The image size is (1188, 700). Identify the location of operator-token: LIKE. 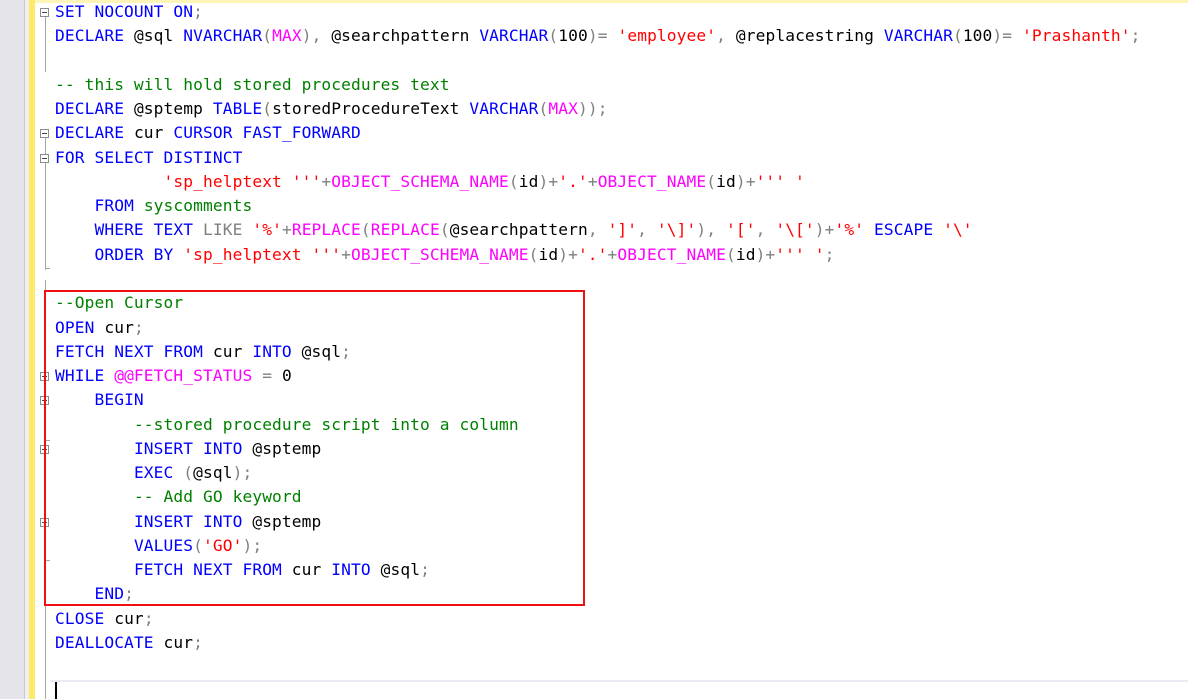
(228, 230).